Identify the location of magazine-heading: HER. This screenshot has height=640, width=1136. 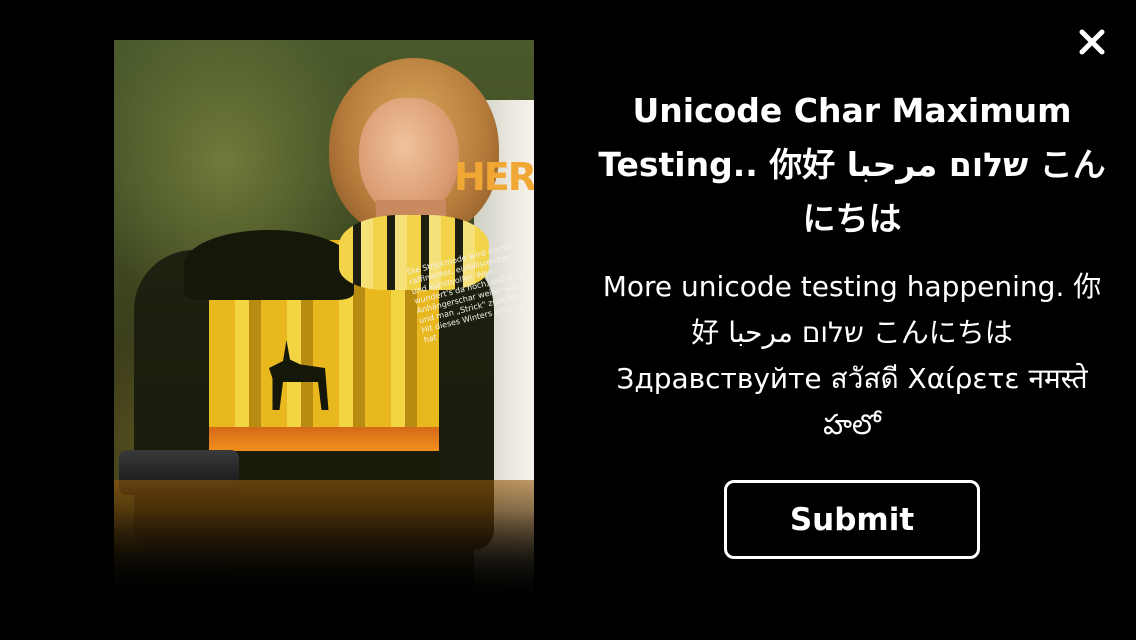
(494, 177).